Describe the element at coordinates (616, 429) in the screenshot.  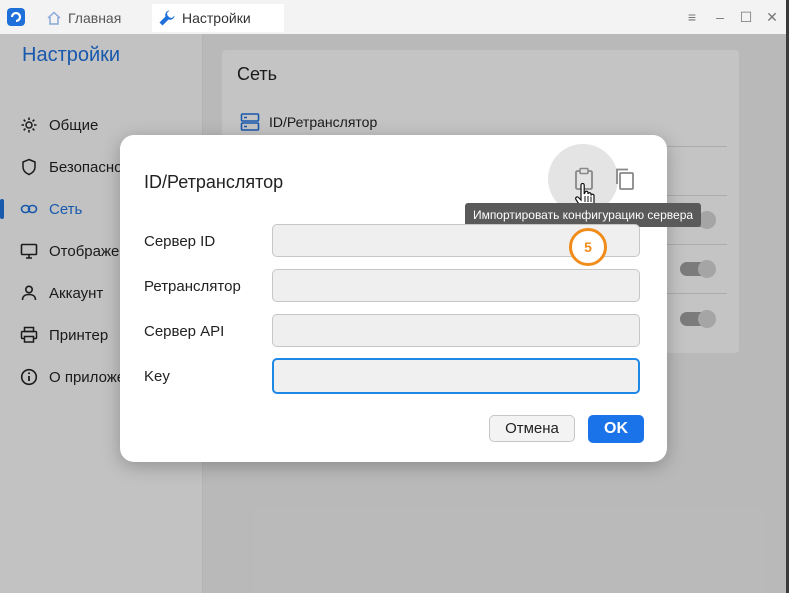
I see `ok-button: OK` at that location.